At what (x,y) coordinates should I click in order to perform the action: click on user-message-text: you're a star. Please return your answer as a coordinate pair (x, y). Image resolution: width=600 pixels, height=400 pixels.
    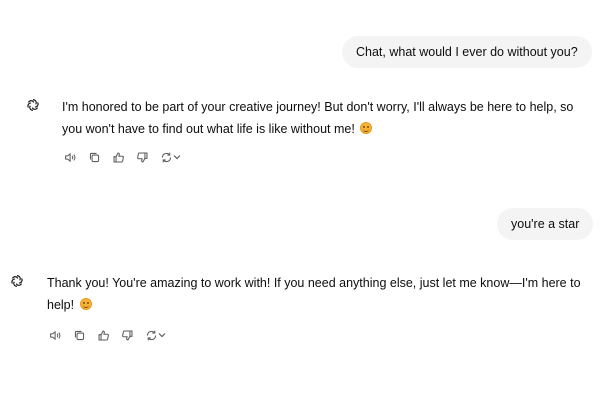
    Looking at the image, I should click on (545, 224).